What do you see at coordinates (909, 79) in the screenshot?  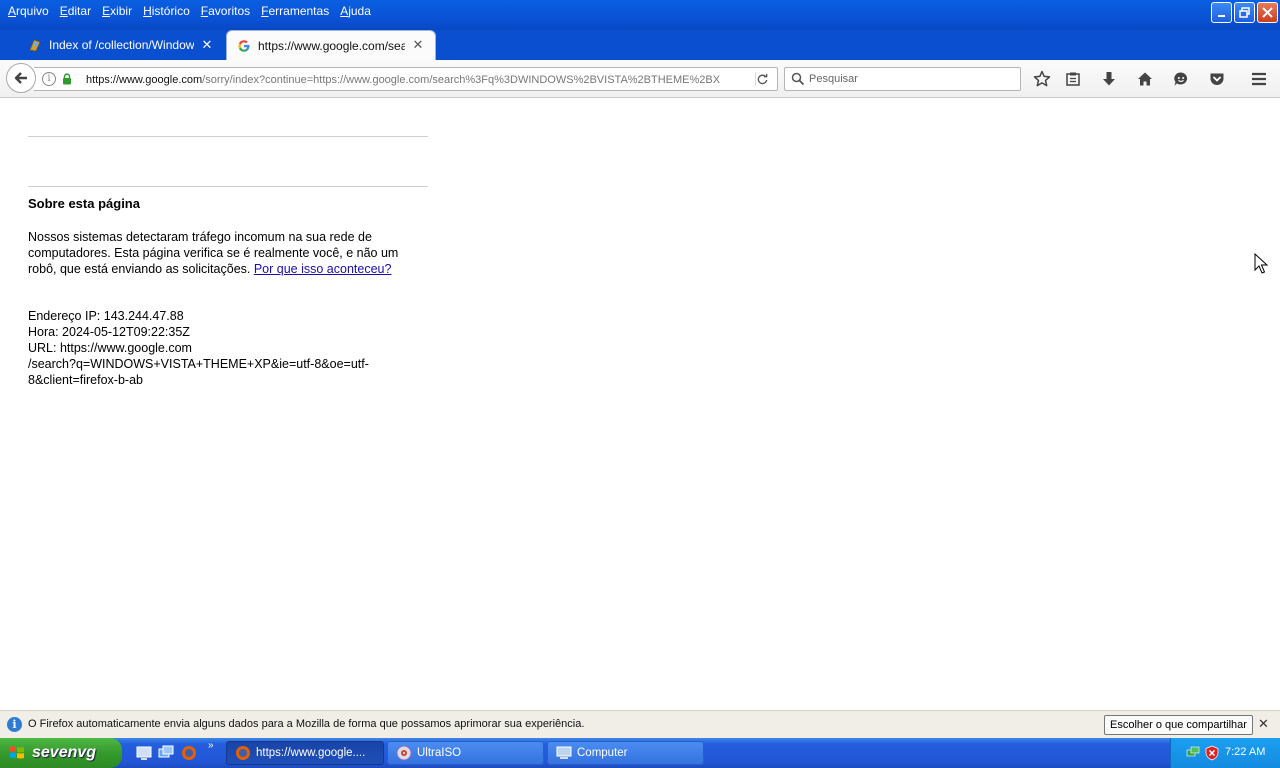 I see `search-input` at bounding box center [909, 79].